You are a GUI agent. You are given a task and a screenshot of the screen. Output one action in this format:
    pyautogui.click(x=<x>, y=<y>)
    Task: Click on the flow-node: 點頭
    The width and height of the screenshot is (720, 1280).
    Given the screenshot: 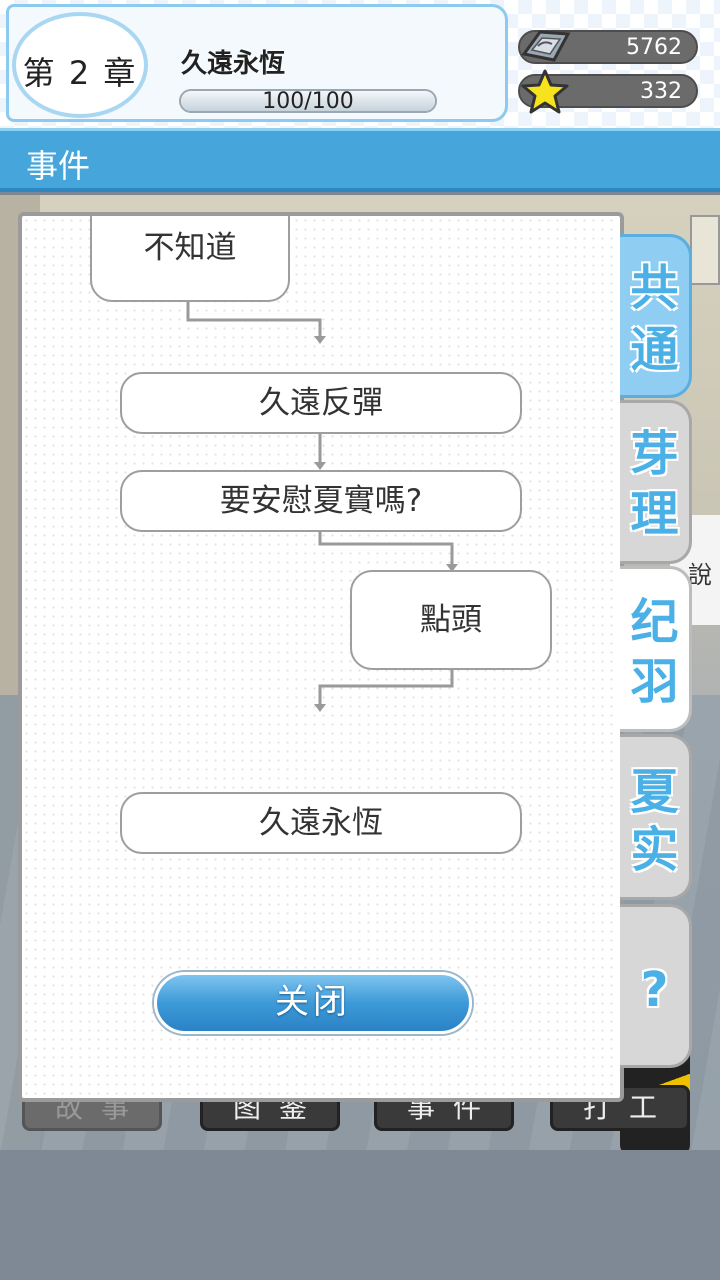 What is the action you would take?
    pyautogui.click(x=451, y=620)
    